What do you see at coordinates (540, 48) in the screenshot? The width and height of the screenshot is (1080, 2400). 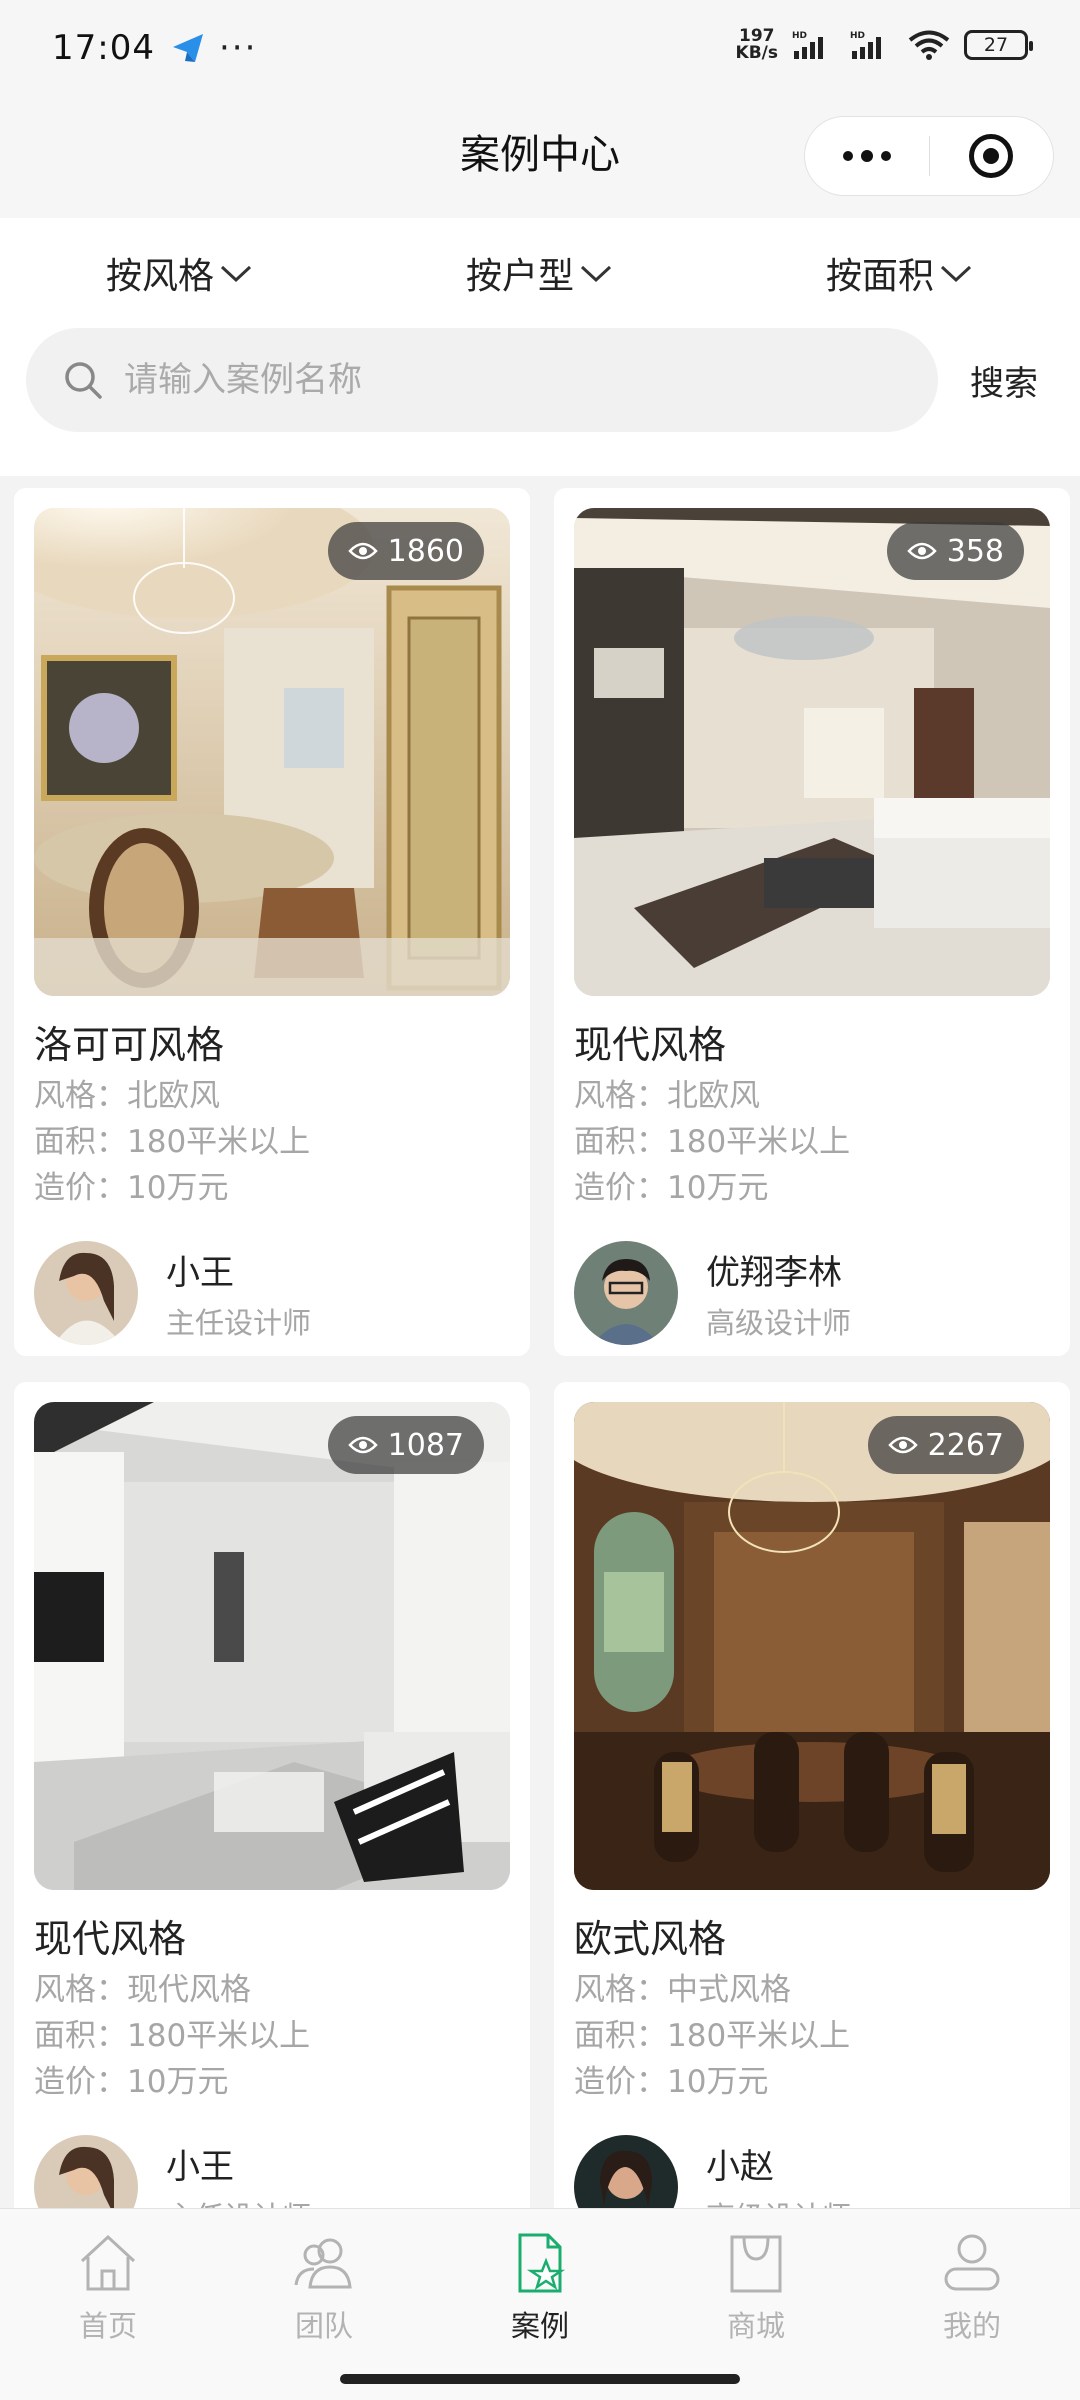 I see `status-bar: 17:04 ··· 197 KB/s HD HD 27` at bounding box center [540, 48].